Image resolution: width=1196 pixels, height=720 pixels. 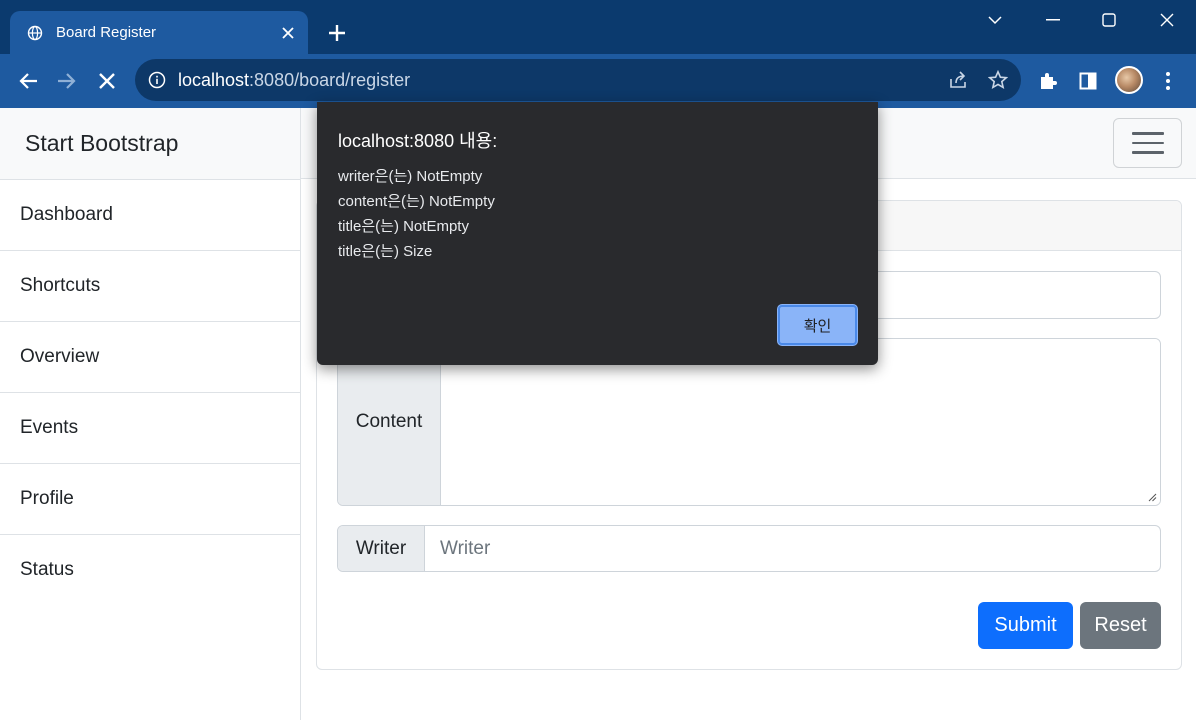 What do you see at coordinates (578, 80) in the screenshot?
I see `address-bar: localhost:8080/board/register` at bounding box center [578, 80].